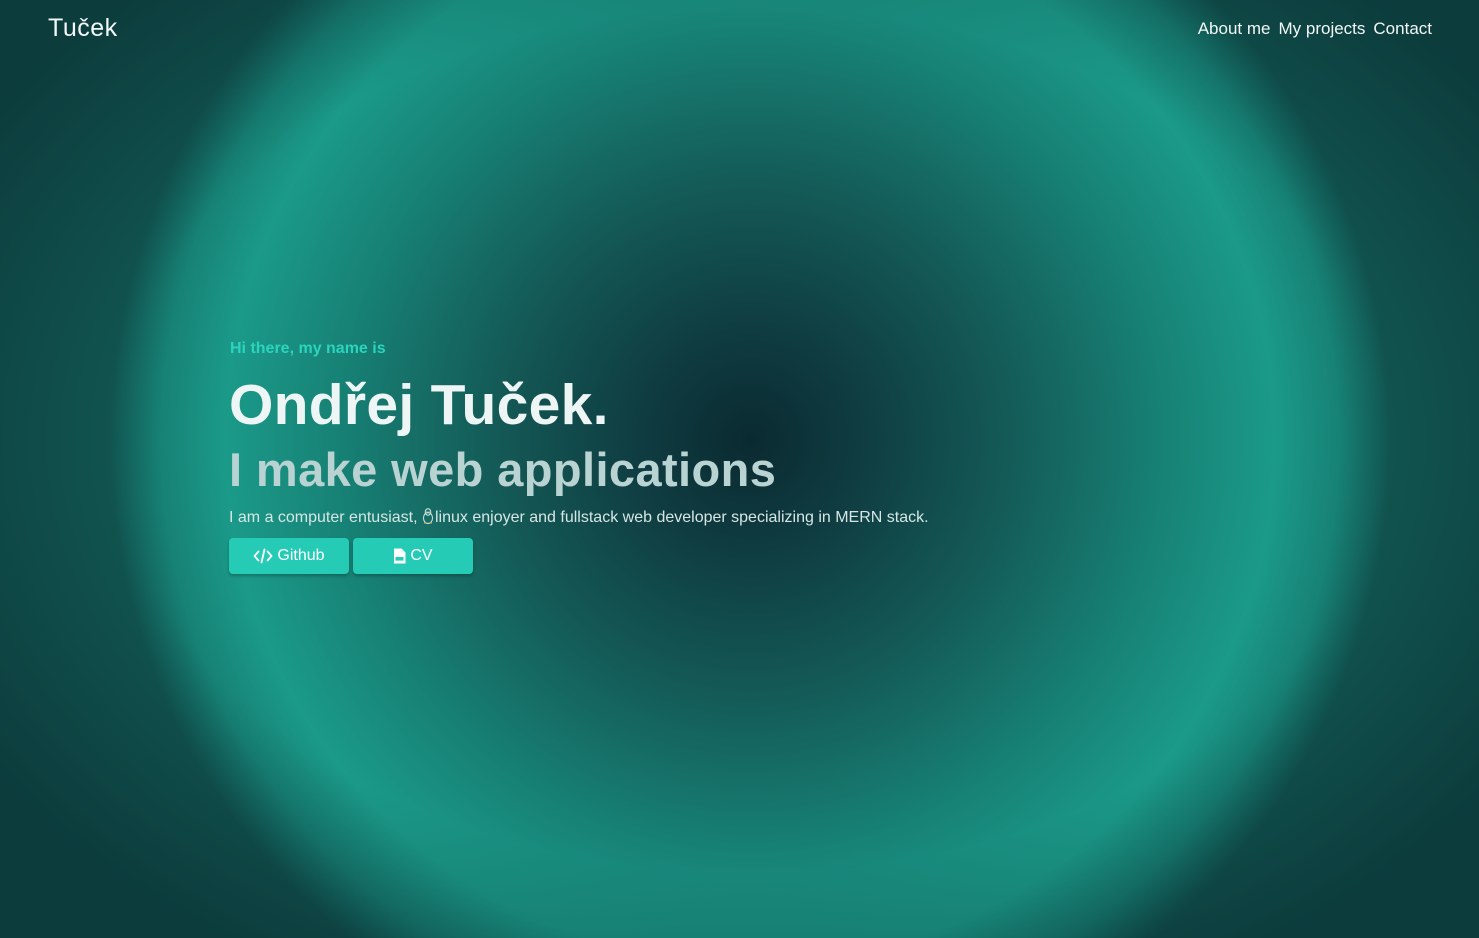 The width and height of the screenshot is (1479, 938). Describe the element at coordinates (1402, 29) in the screenshot. I see `nav-link-contact: Contact` at that location.